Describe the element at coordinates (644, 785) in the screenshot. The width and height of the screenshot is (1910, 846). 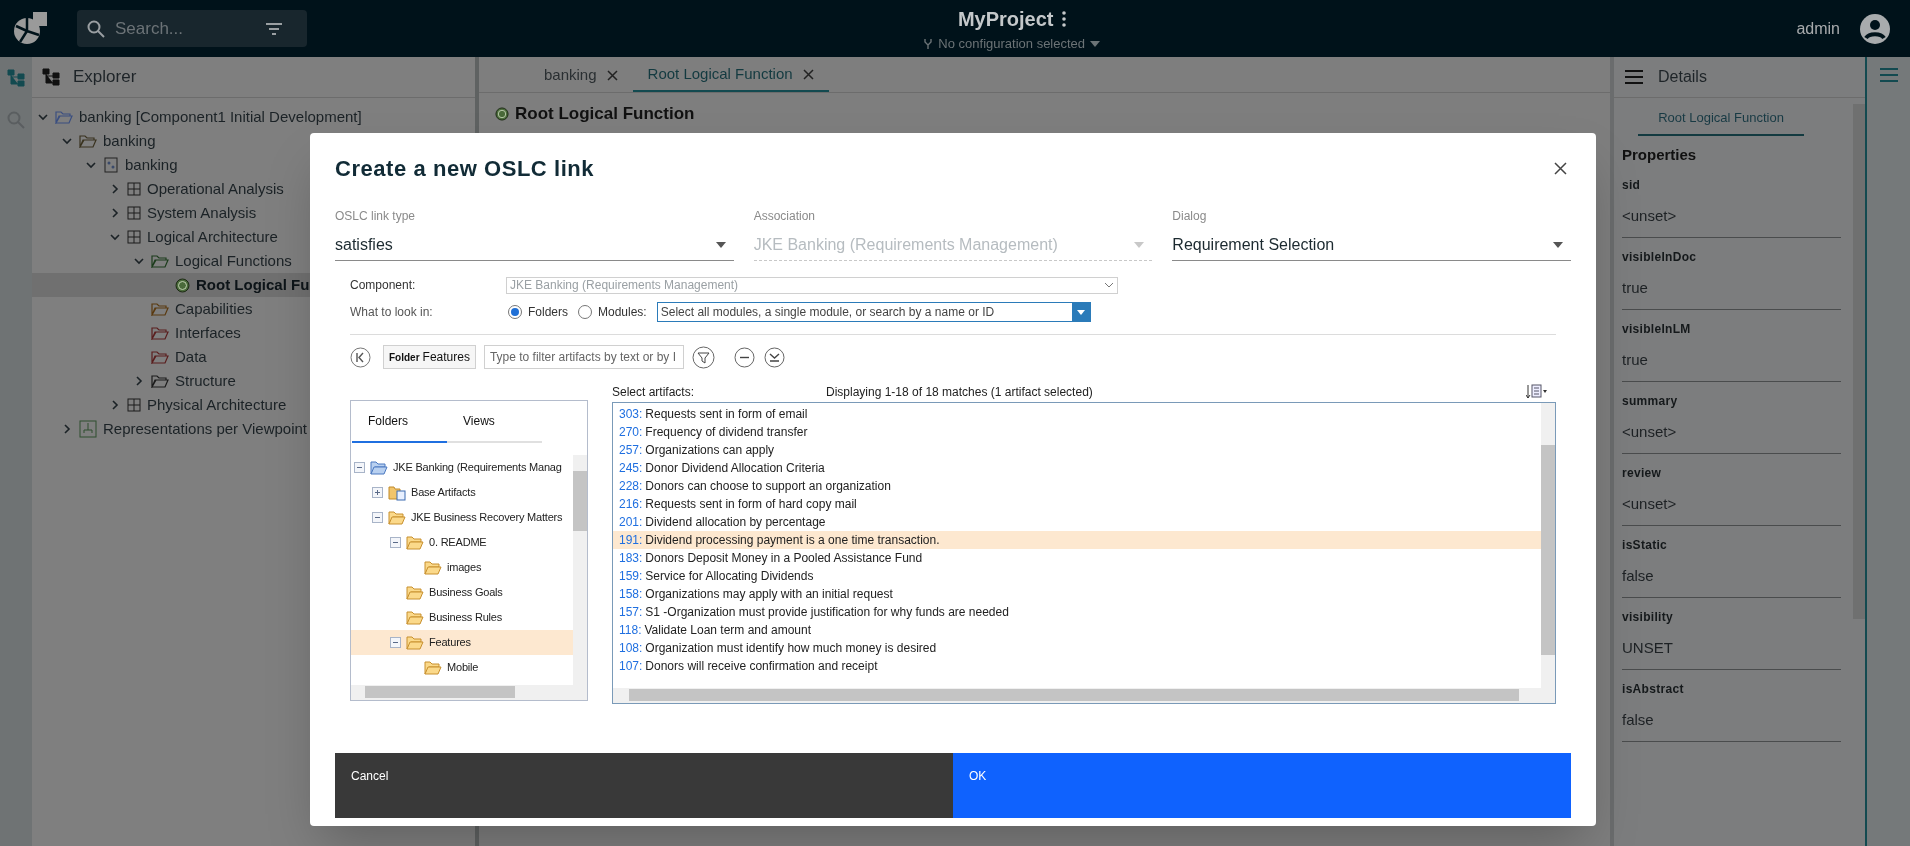
I see `cancel-button: Cancel` at that location.